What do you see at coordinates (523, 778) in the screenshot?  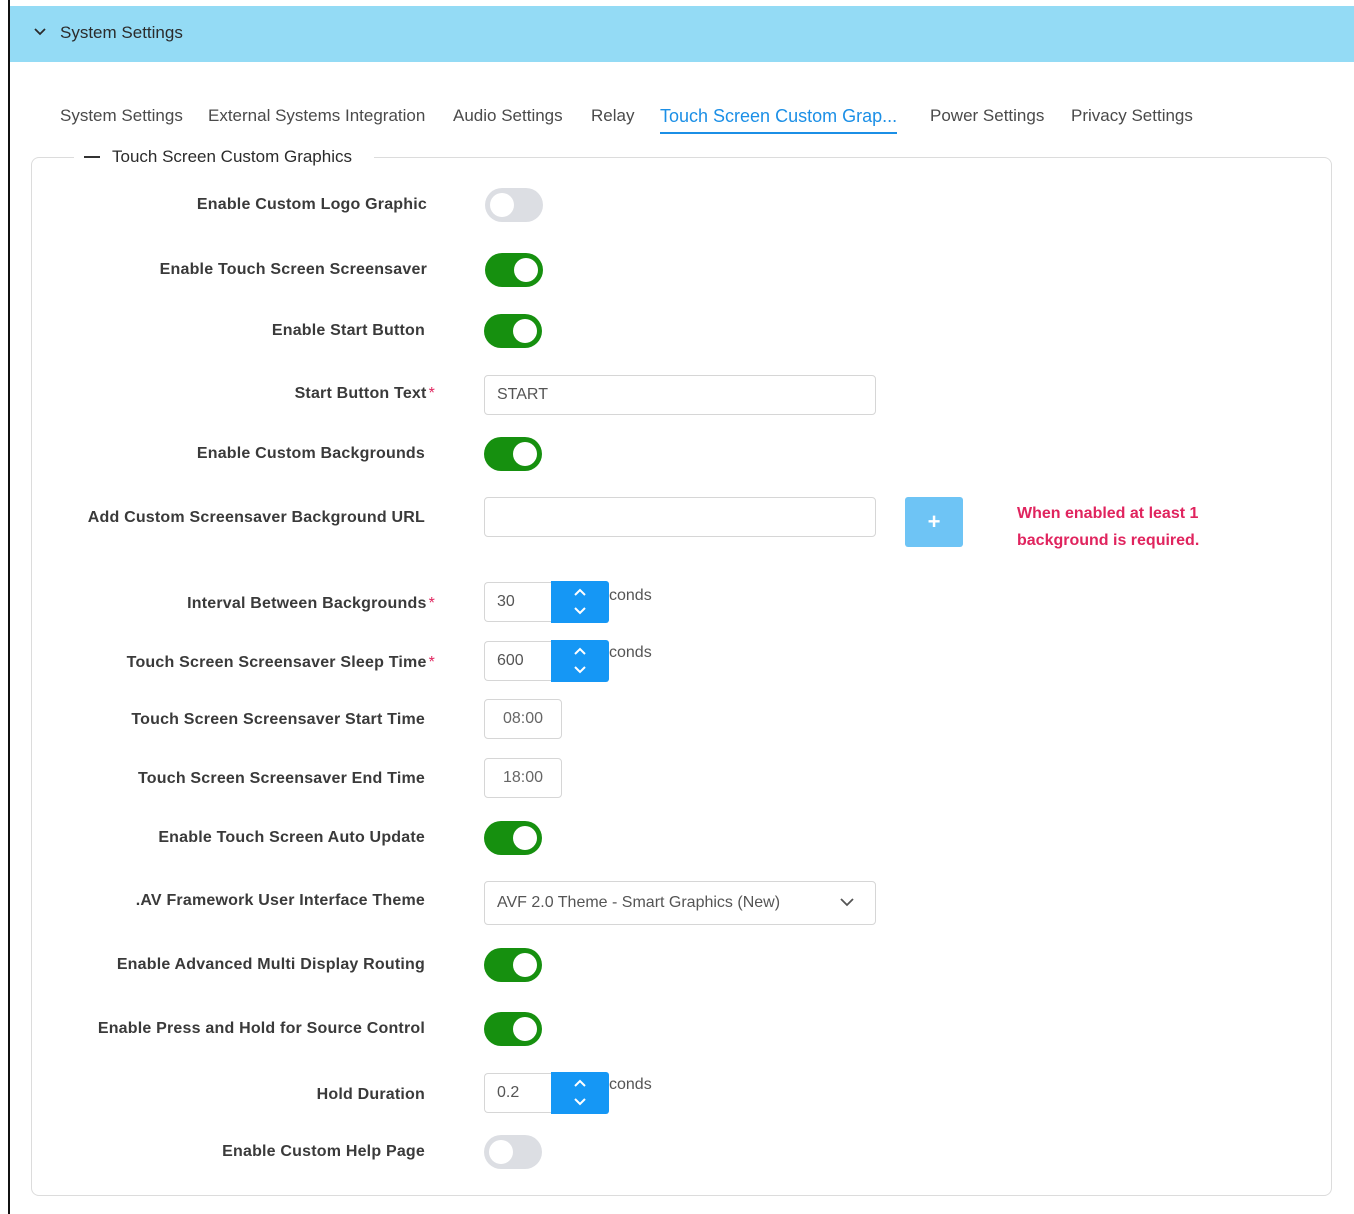 I see `end-time-input: 18:00` at bounding box center [523, 778].